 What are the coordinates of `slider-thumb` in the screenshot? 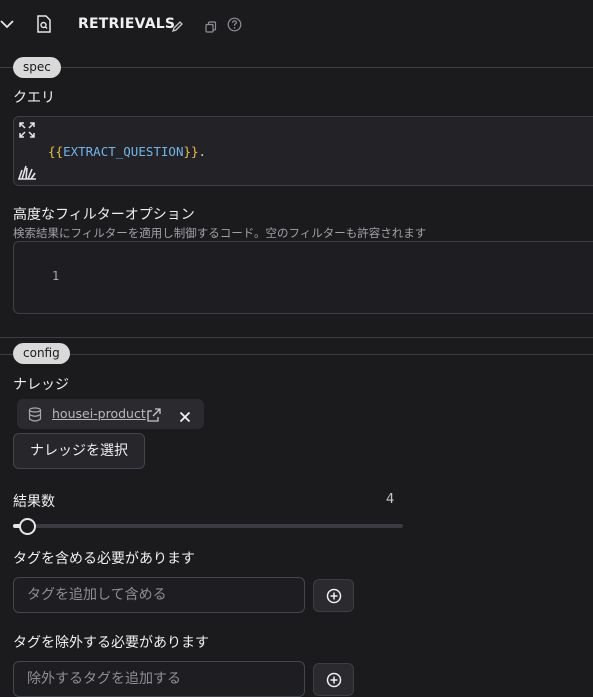 It's located at (27, 526).